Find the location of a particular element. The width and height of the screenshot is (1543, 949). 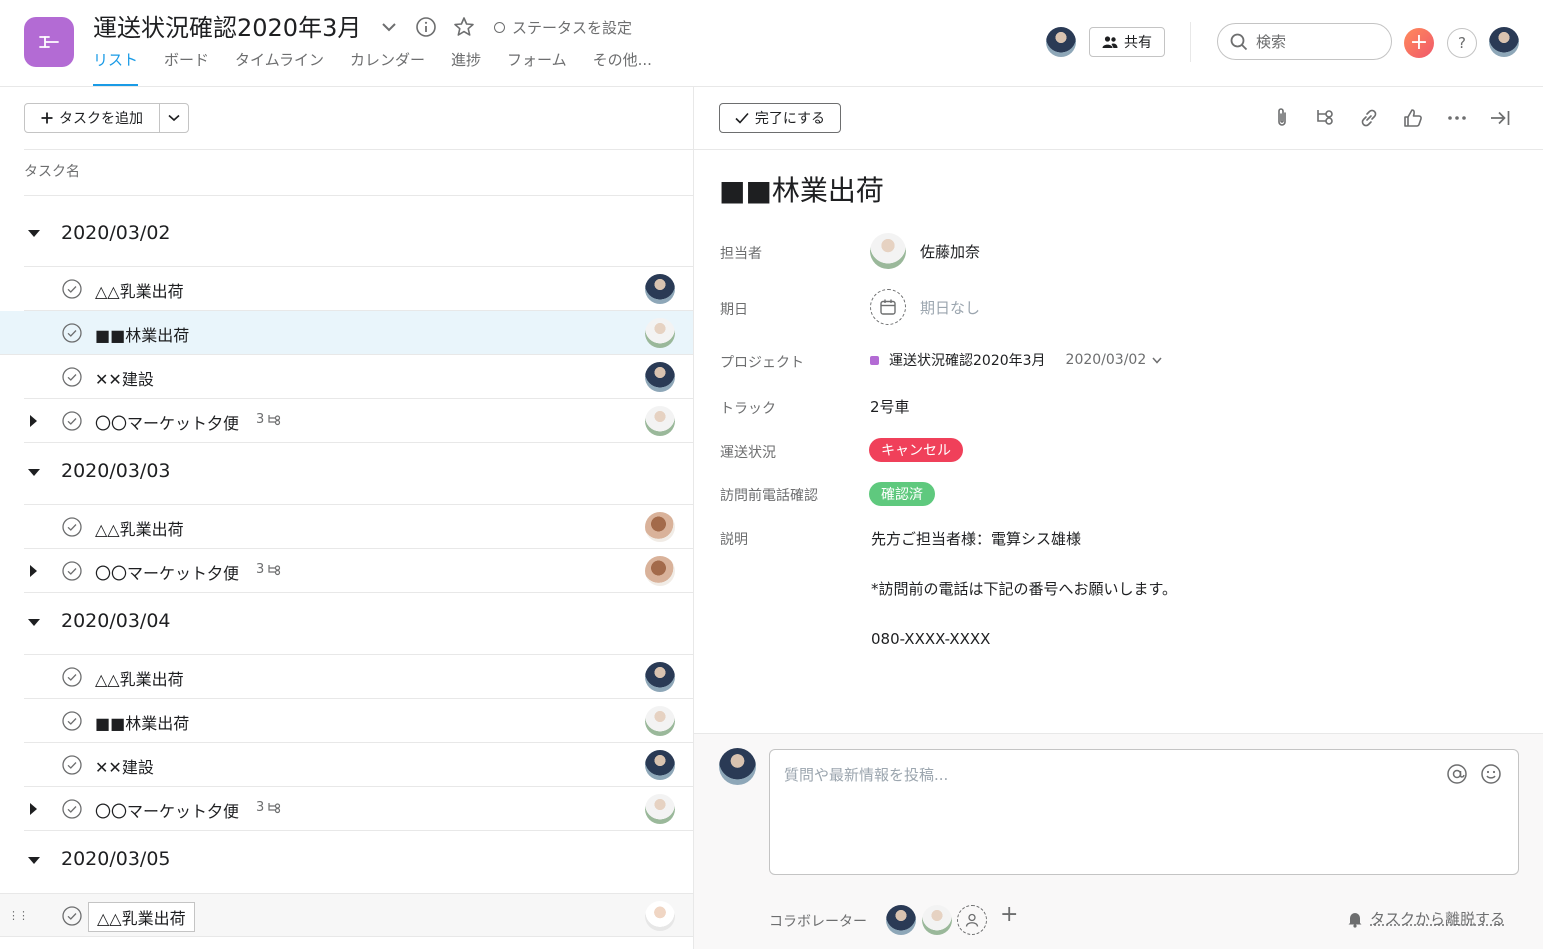

info-icon is located at coordinates (426, 27).